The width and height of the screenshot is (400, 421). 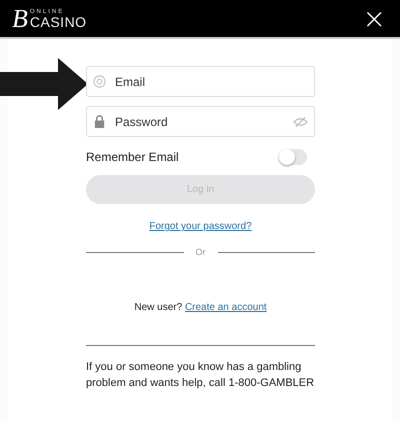 What do you see at coordinates (300, 122) in the screenshot?
I see `hidden-eye-icon` at bounding box center [300, 122].